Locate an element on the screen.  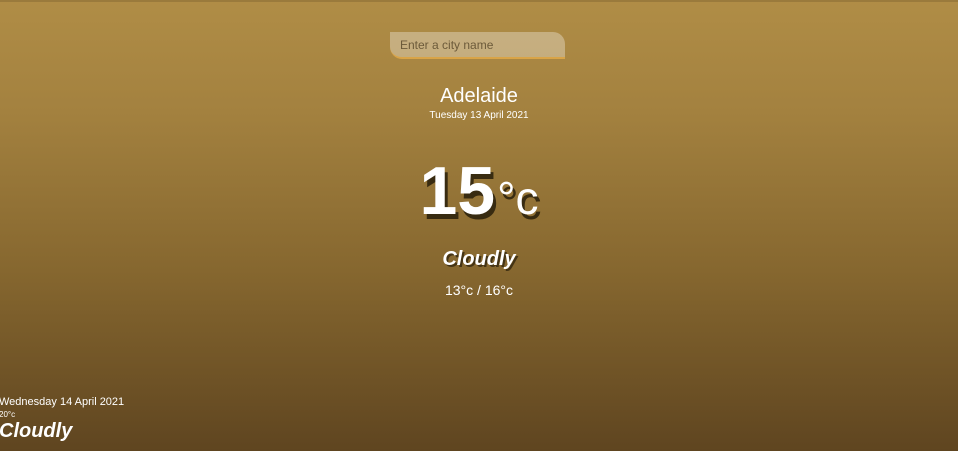
forecast-temperature: 20°c is located at coordinates (8, 414).